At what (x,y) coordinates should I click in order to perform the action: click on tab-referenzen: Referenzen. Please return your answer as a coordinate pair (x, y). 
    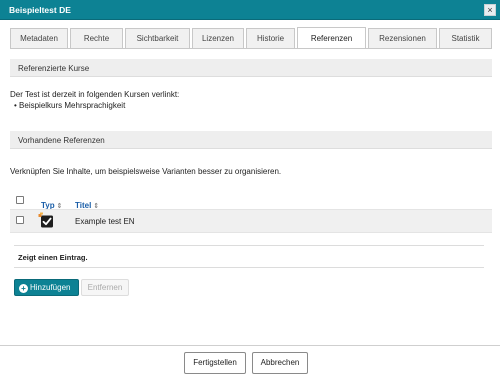
    Looking at the image, I should click on (331, 38).